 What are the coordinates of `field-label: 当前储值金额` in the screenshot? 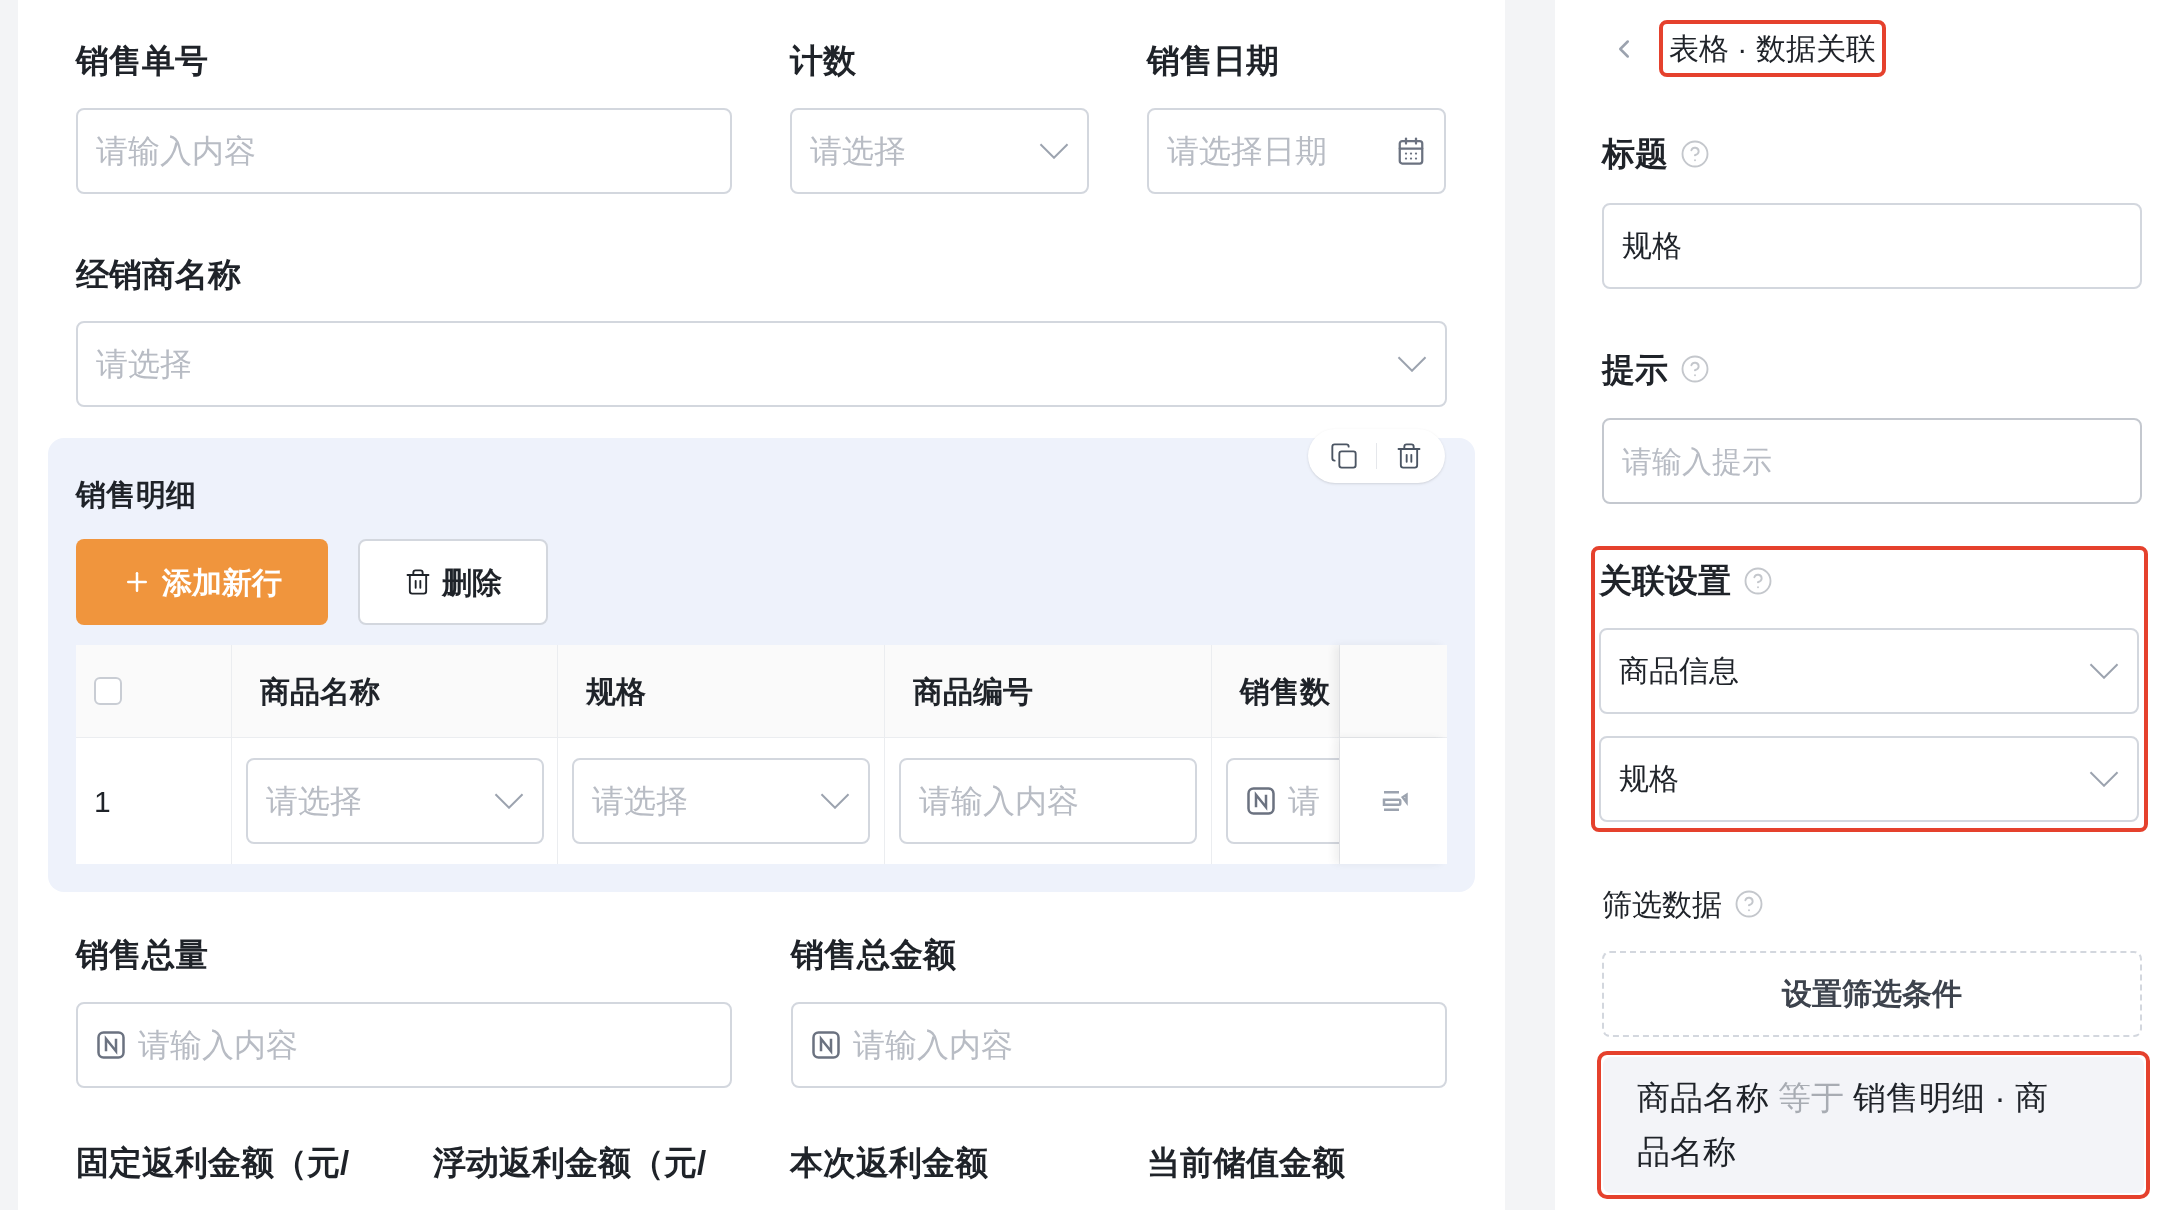 It's located at (1246, 1162).